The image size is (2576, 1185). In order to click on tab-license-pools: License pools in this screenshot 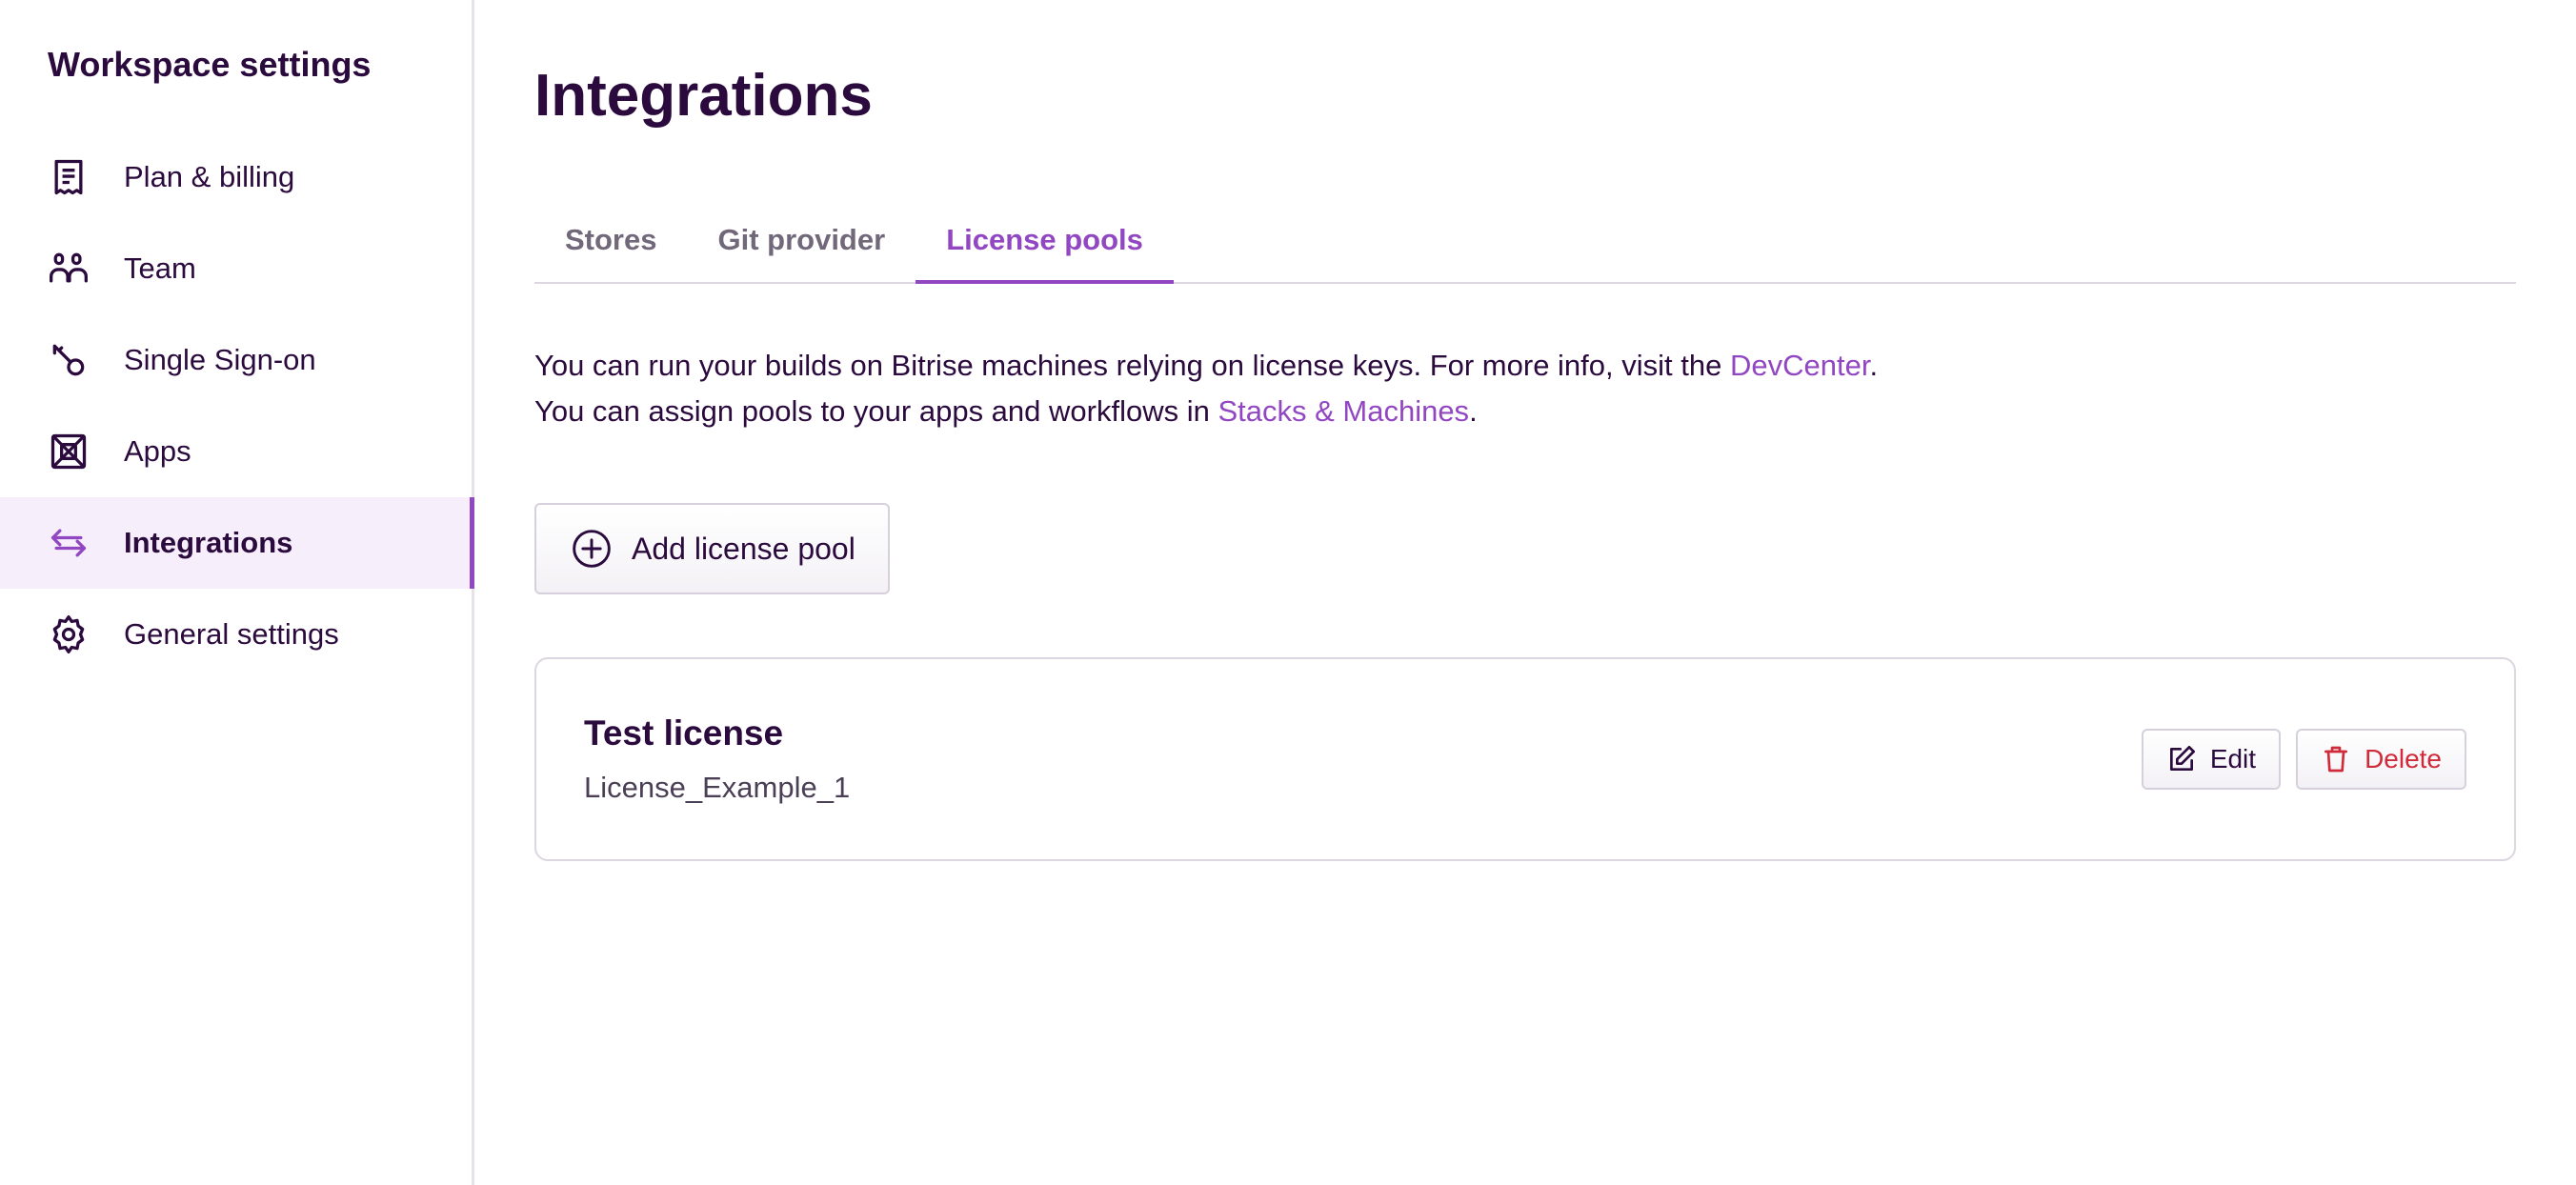, I will do `click(1045, 243)`.